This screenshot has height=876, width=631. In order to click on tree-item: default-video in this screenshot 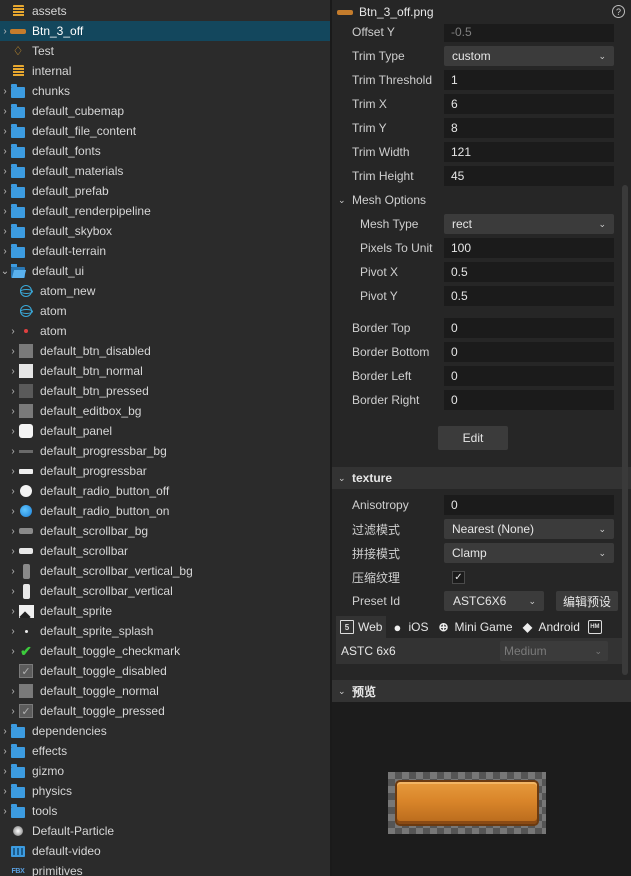, I will do `click(165, 851)`.